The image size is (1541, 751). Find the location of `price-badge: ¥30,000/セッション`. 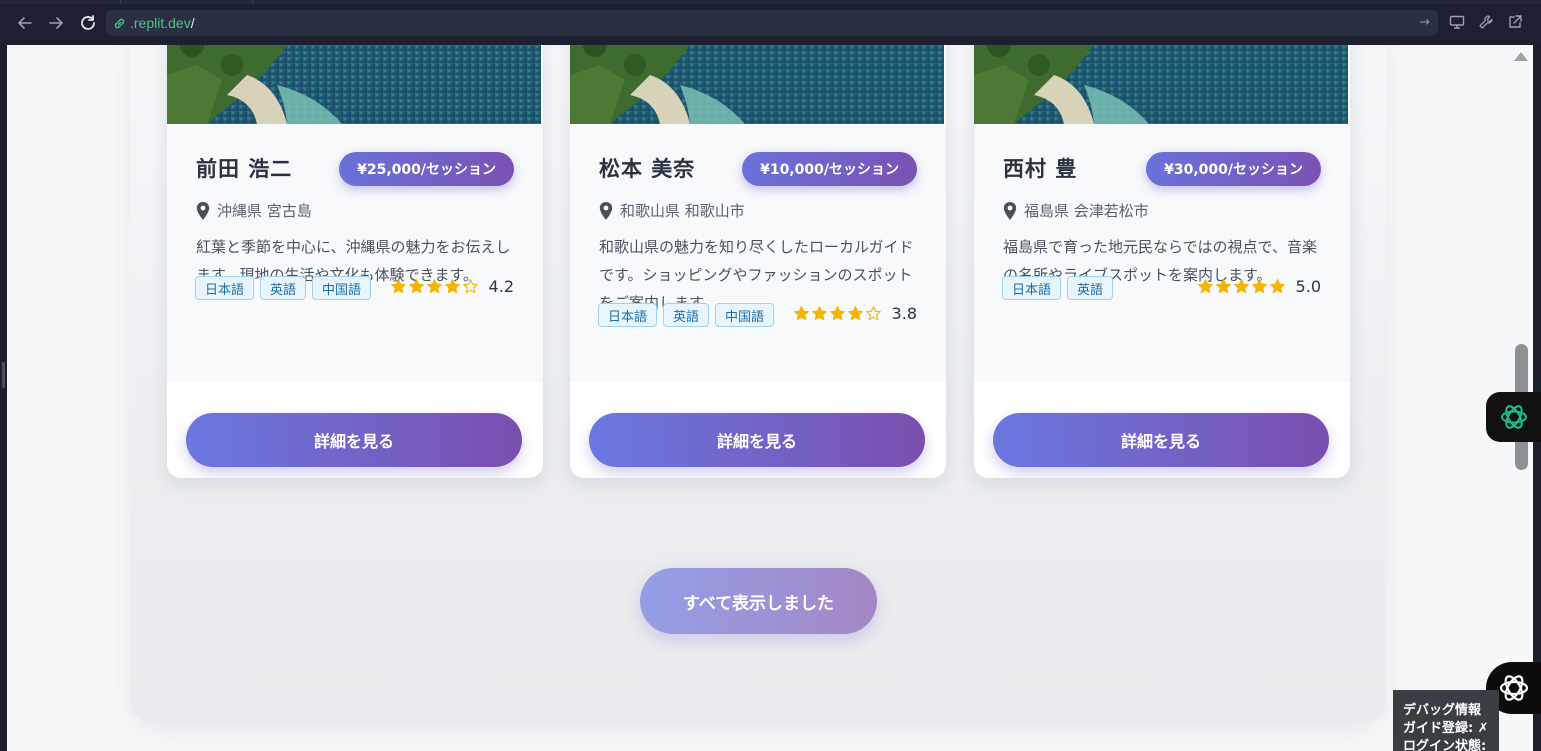

price-badge: ¥30,000/セッション is located at coordinates (1233, 169).